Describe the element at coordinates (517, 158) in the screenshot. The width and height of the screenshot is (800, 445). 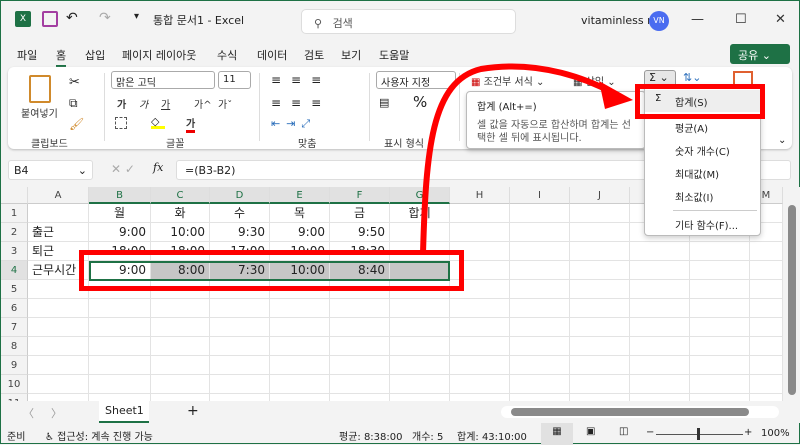
I see `arrow-line` at that location.